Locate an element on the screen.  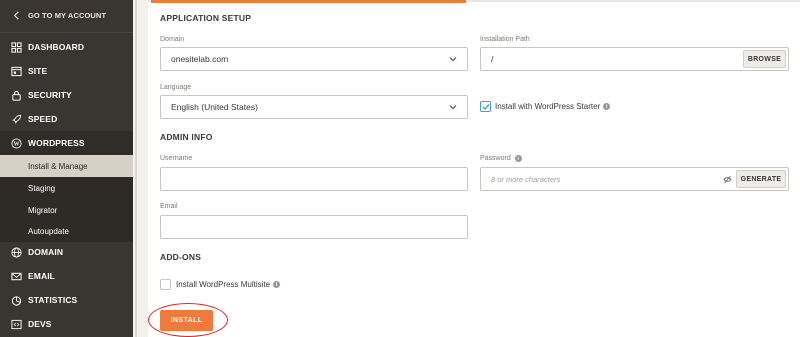
wordpress-starter-label: Install with WordPress Starter i is located at coordinates (553, 106).